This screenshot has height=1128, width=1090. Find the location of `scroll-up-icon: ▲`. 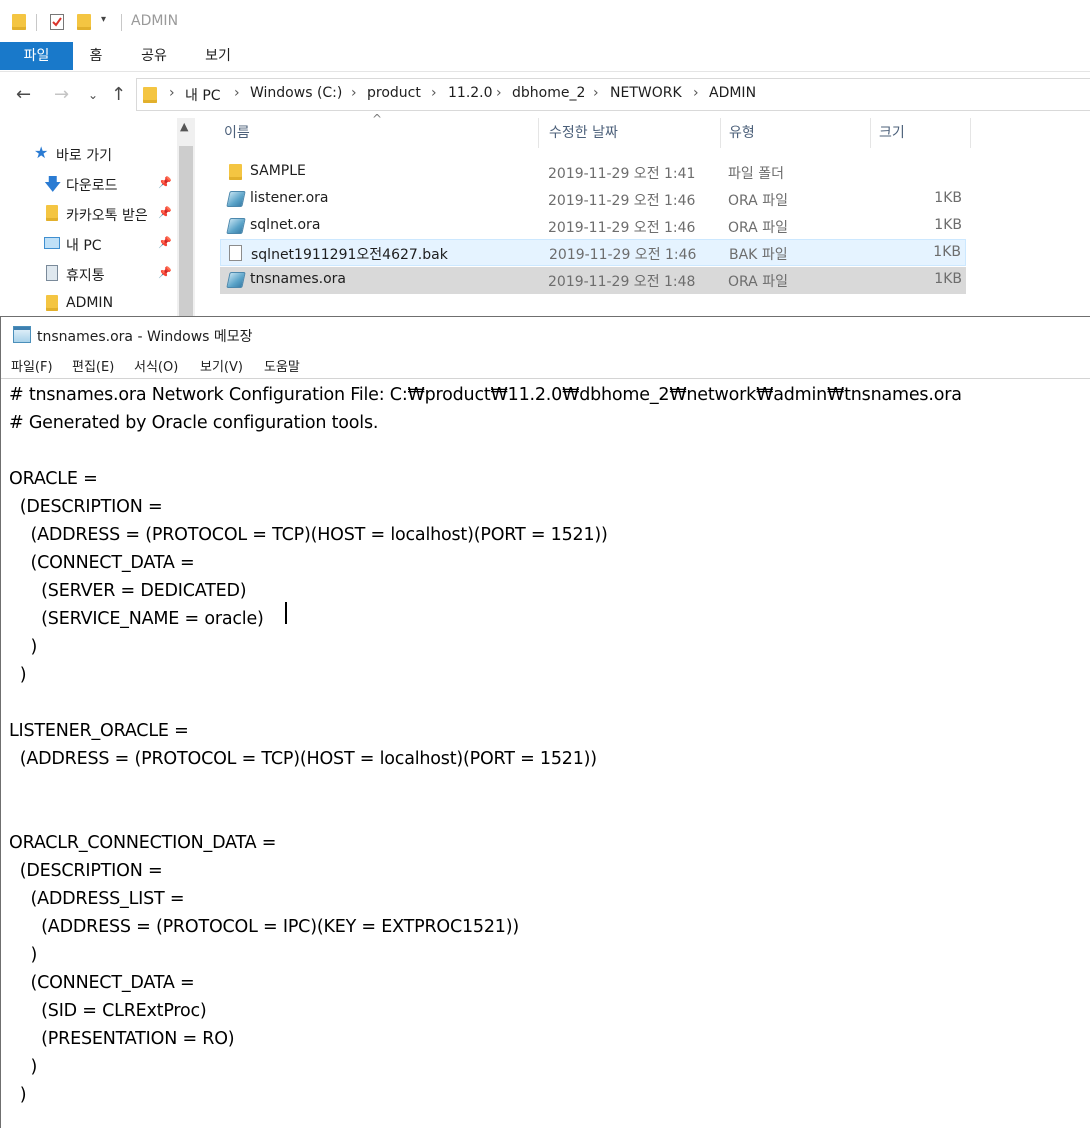

scroll-up-icon: ▲ is located at coordinates (184, 126).